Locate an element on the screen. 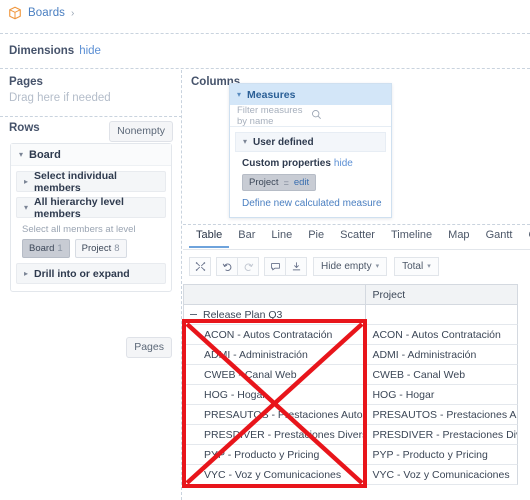  total-label: Total is located at coordinates (413, 266).